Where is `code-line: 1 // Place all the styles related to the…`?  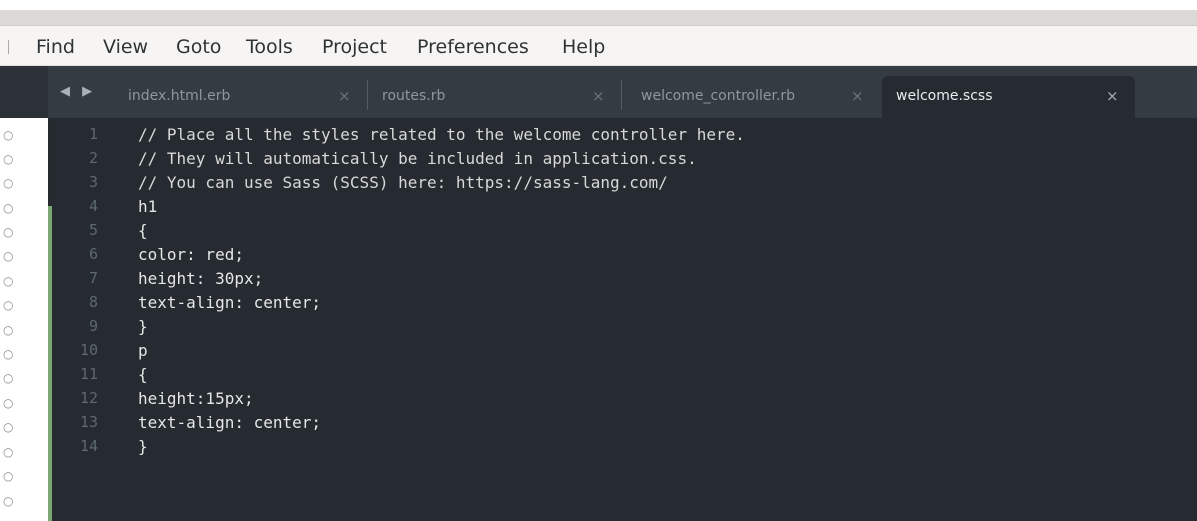 code-line: 1 // Place all the styles related to the… is located at coordinates (624, 134).